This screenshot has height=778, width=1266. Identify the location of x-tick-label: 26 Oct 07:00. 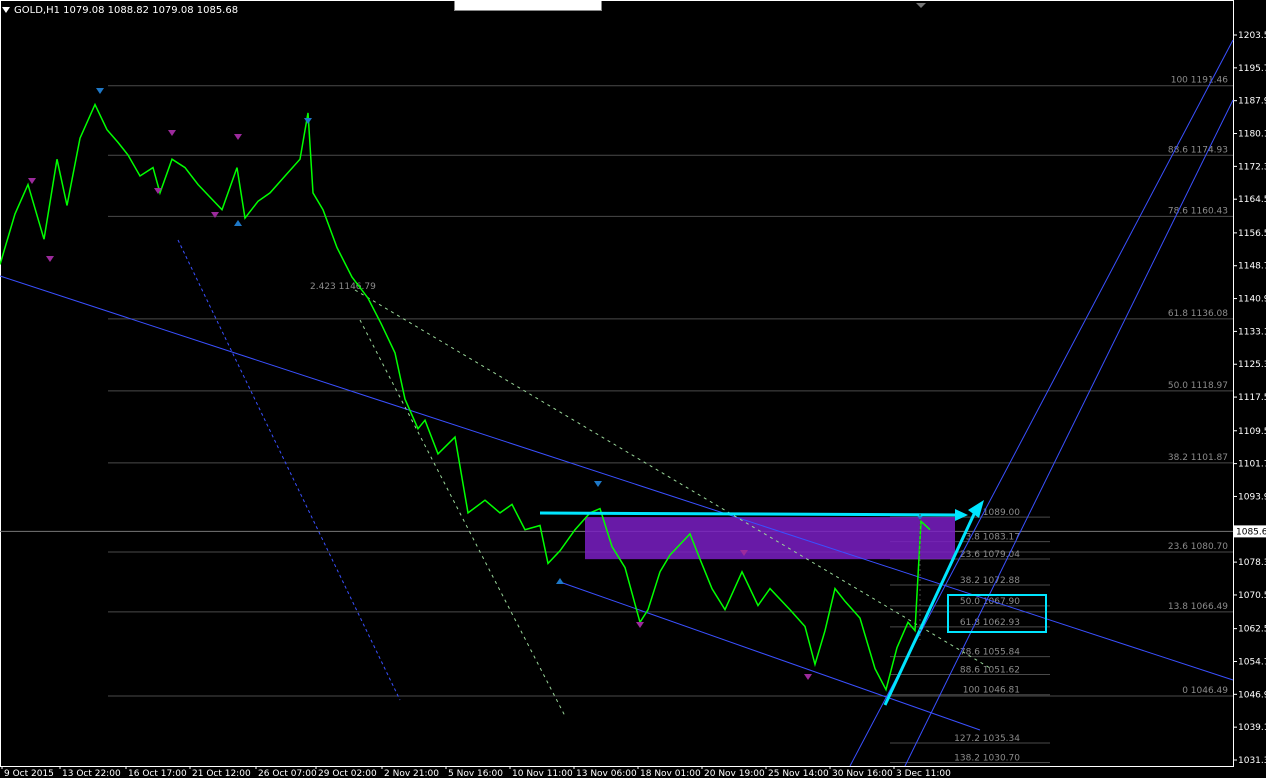
(287, 773).